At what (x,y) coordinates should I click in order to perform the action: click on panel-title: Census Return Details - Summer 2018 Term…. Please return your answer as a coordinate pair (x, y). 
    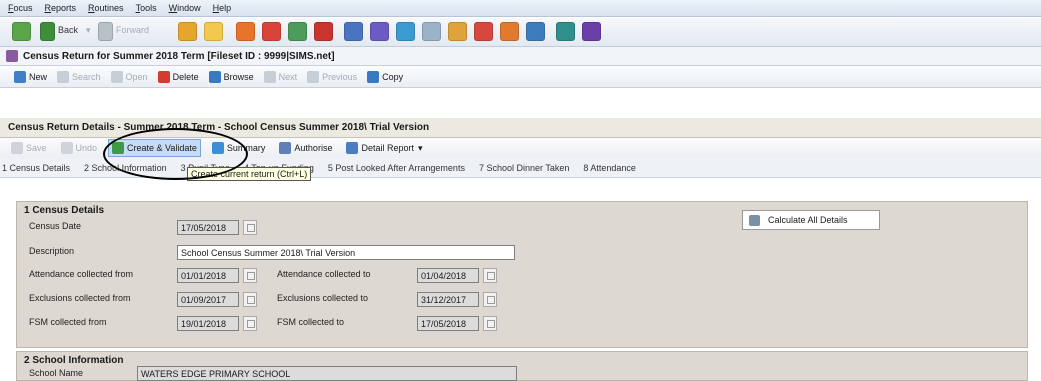
    Looking at the image, I should click on (520, 128).